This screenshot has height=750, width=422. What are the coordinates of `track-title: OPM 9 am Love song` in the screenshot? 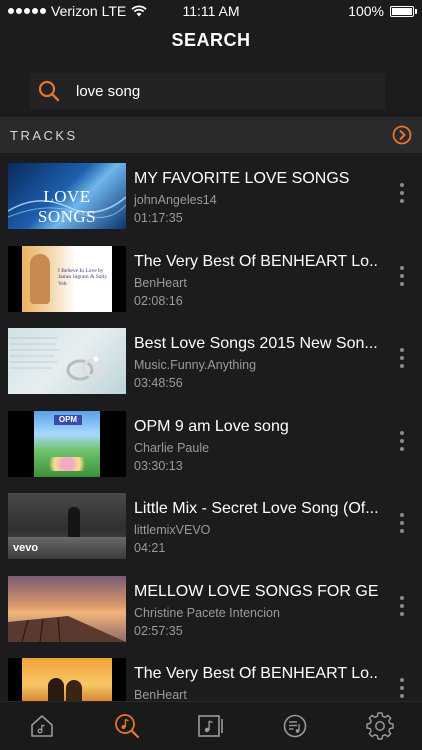 It's located at (211, 426).